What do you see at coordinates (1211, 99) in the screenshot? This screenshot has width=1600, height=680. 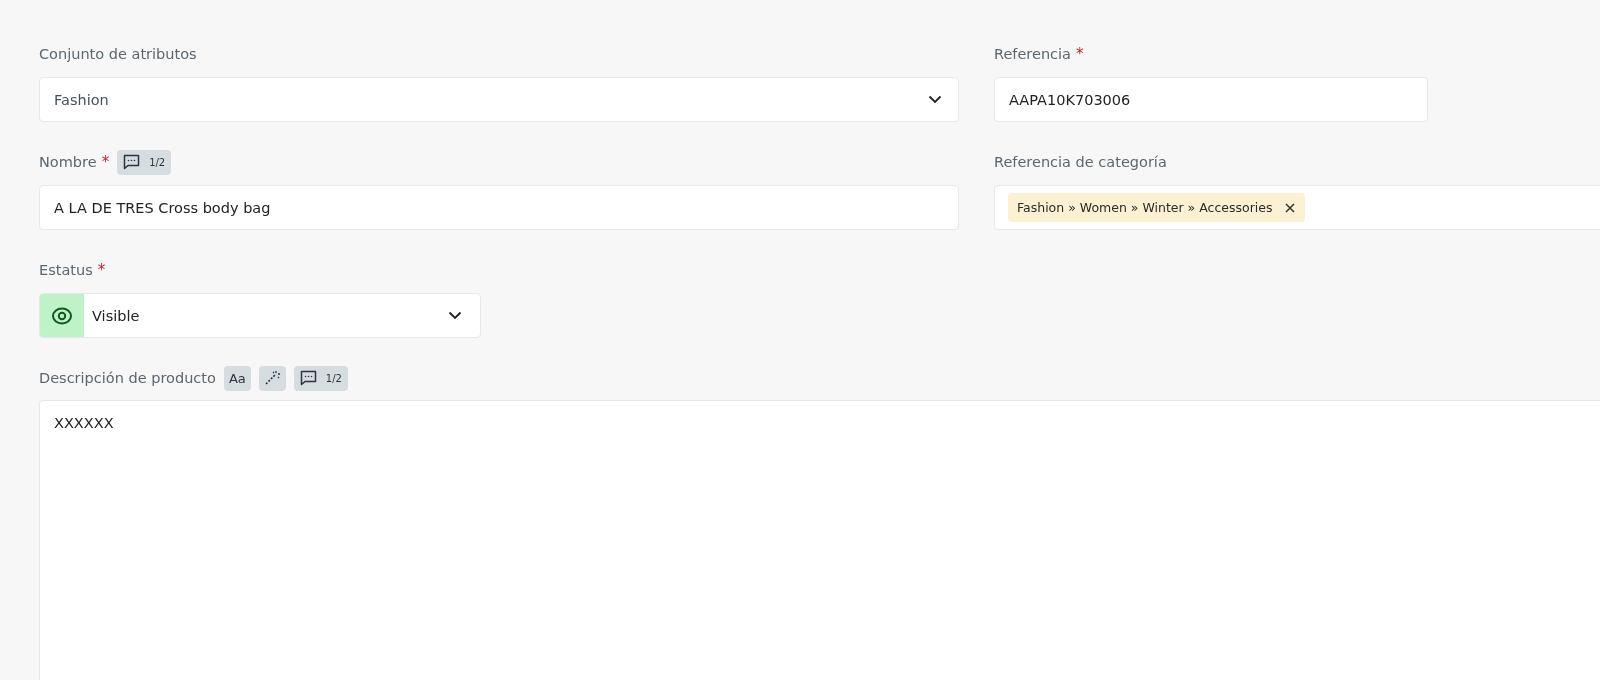 I see `reference-input: AAPA10K703006` at bounding box center [1211, 99].